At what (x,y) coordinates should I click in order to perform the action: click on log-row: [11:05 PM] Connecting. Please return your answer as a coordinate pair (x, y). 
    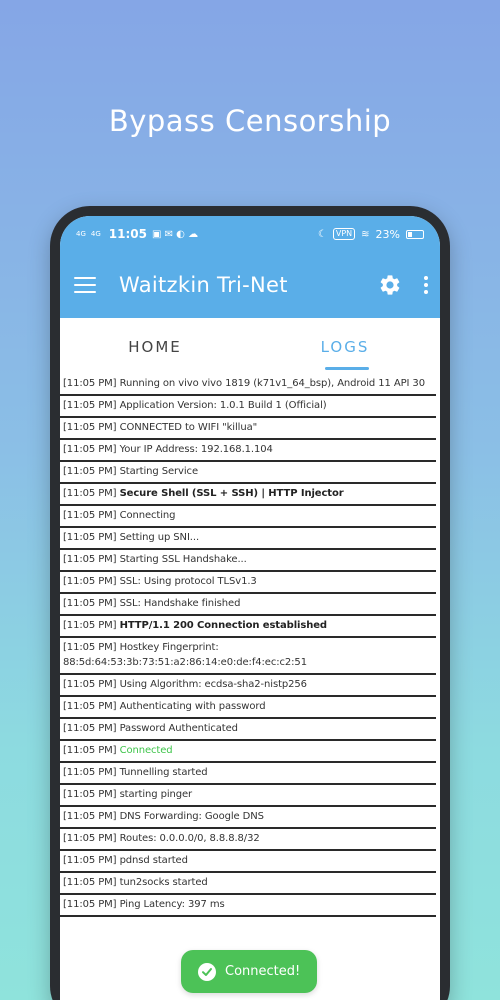
    Looking at the image, I should click on (248, 517).